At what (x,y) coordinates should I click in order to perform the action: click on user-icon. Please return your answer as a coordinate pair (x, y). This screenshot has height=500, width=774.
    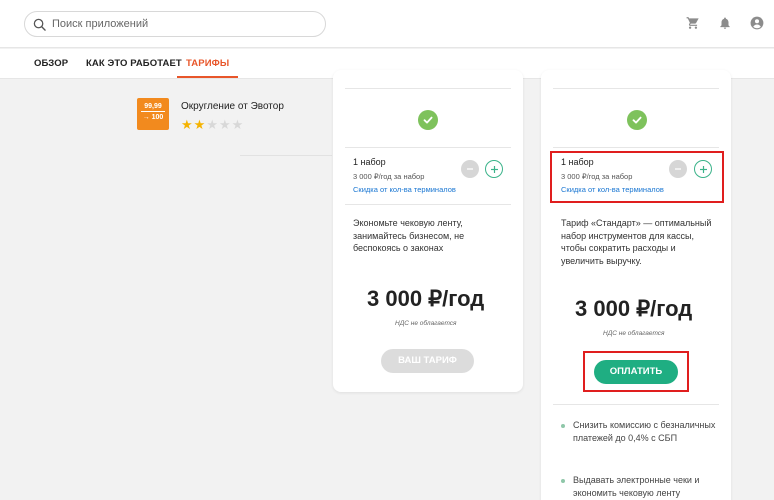
    Looking at the image, I should click on (757, 23).